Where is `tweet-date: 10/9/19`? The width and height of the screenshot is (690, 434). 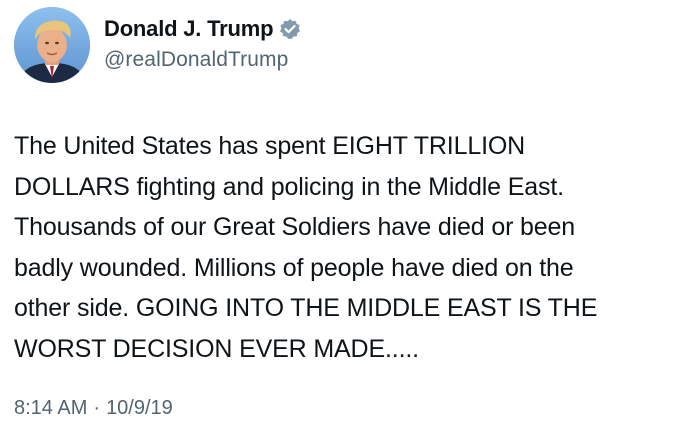
tweet-date: 10/9/19 is located at coordinates (139, 408).